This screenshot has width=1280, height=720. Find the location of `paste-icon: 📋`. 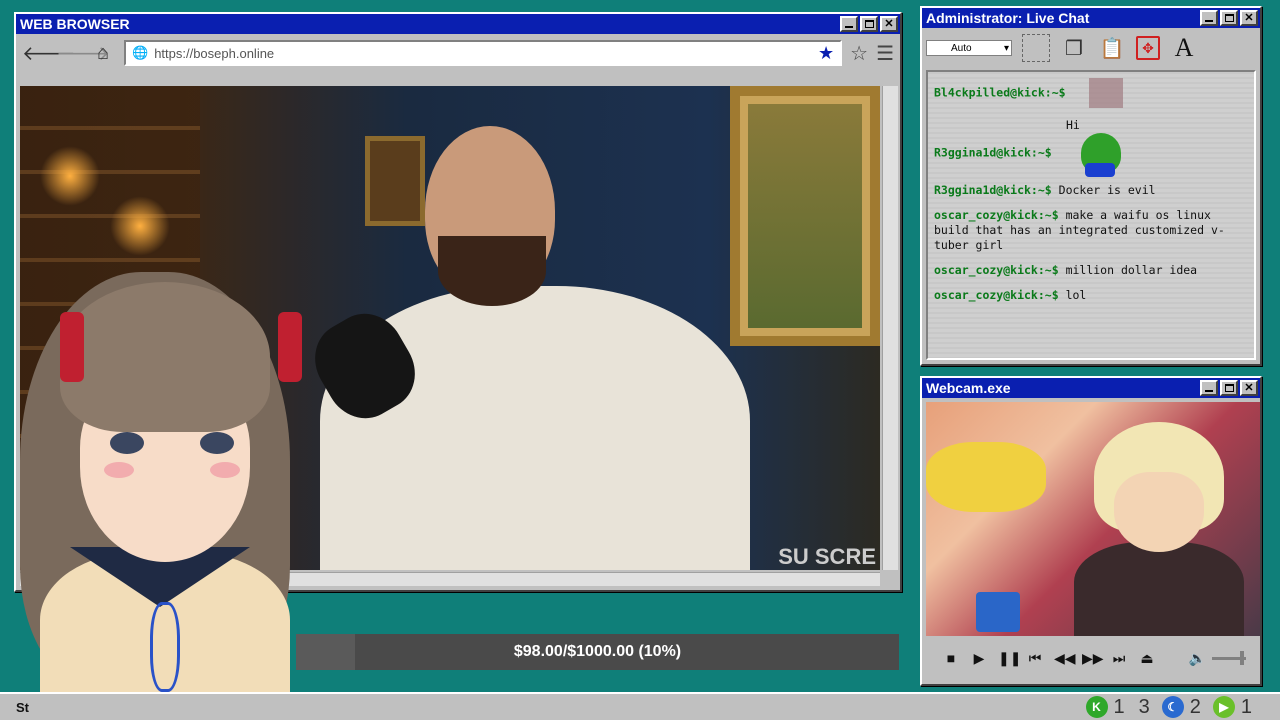

paste-icon: 📋 is located at coordinates (1112, 48).